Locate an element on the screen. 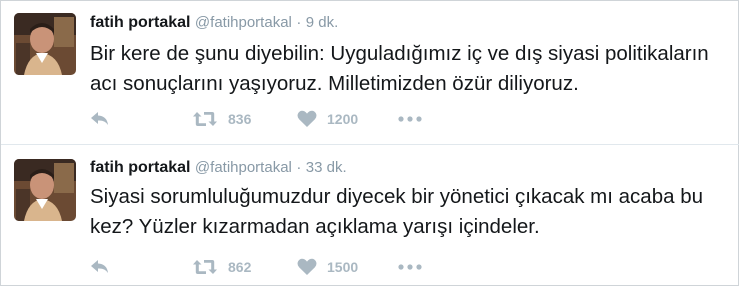 This screenshot has height=286, width=739. retweet-button: 836 is located at coordinates (221, 119).